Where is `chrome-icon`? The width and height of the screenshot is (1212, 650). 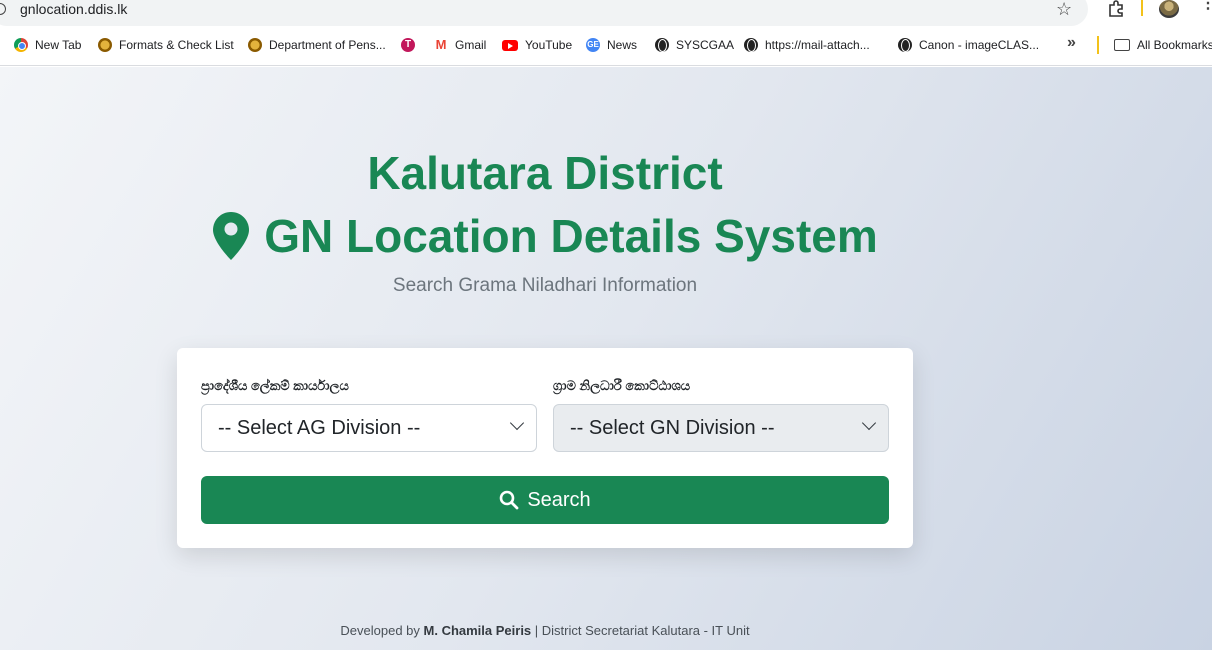 chrome-icon is located at coordinates (21, 45).